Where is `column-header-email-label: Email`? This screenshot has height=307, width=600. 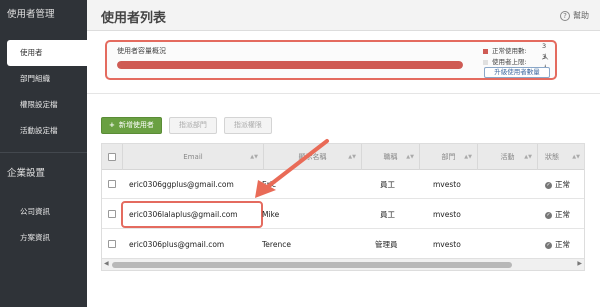 column-header-email-label: Email is located at coordinates (193, 157).